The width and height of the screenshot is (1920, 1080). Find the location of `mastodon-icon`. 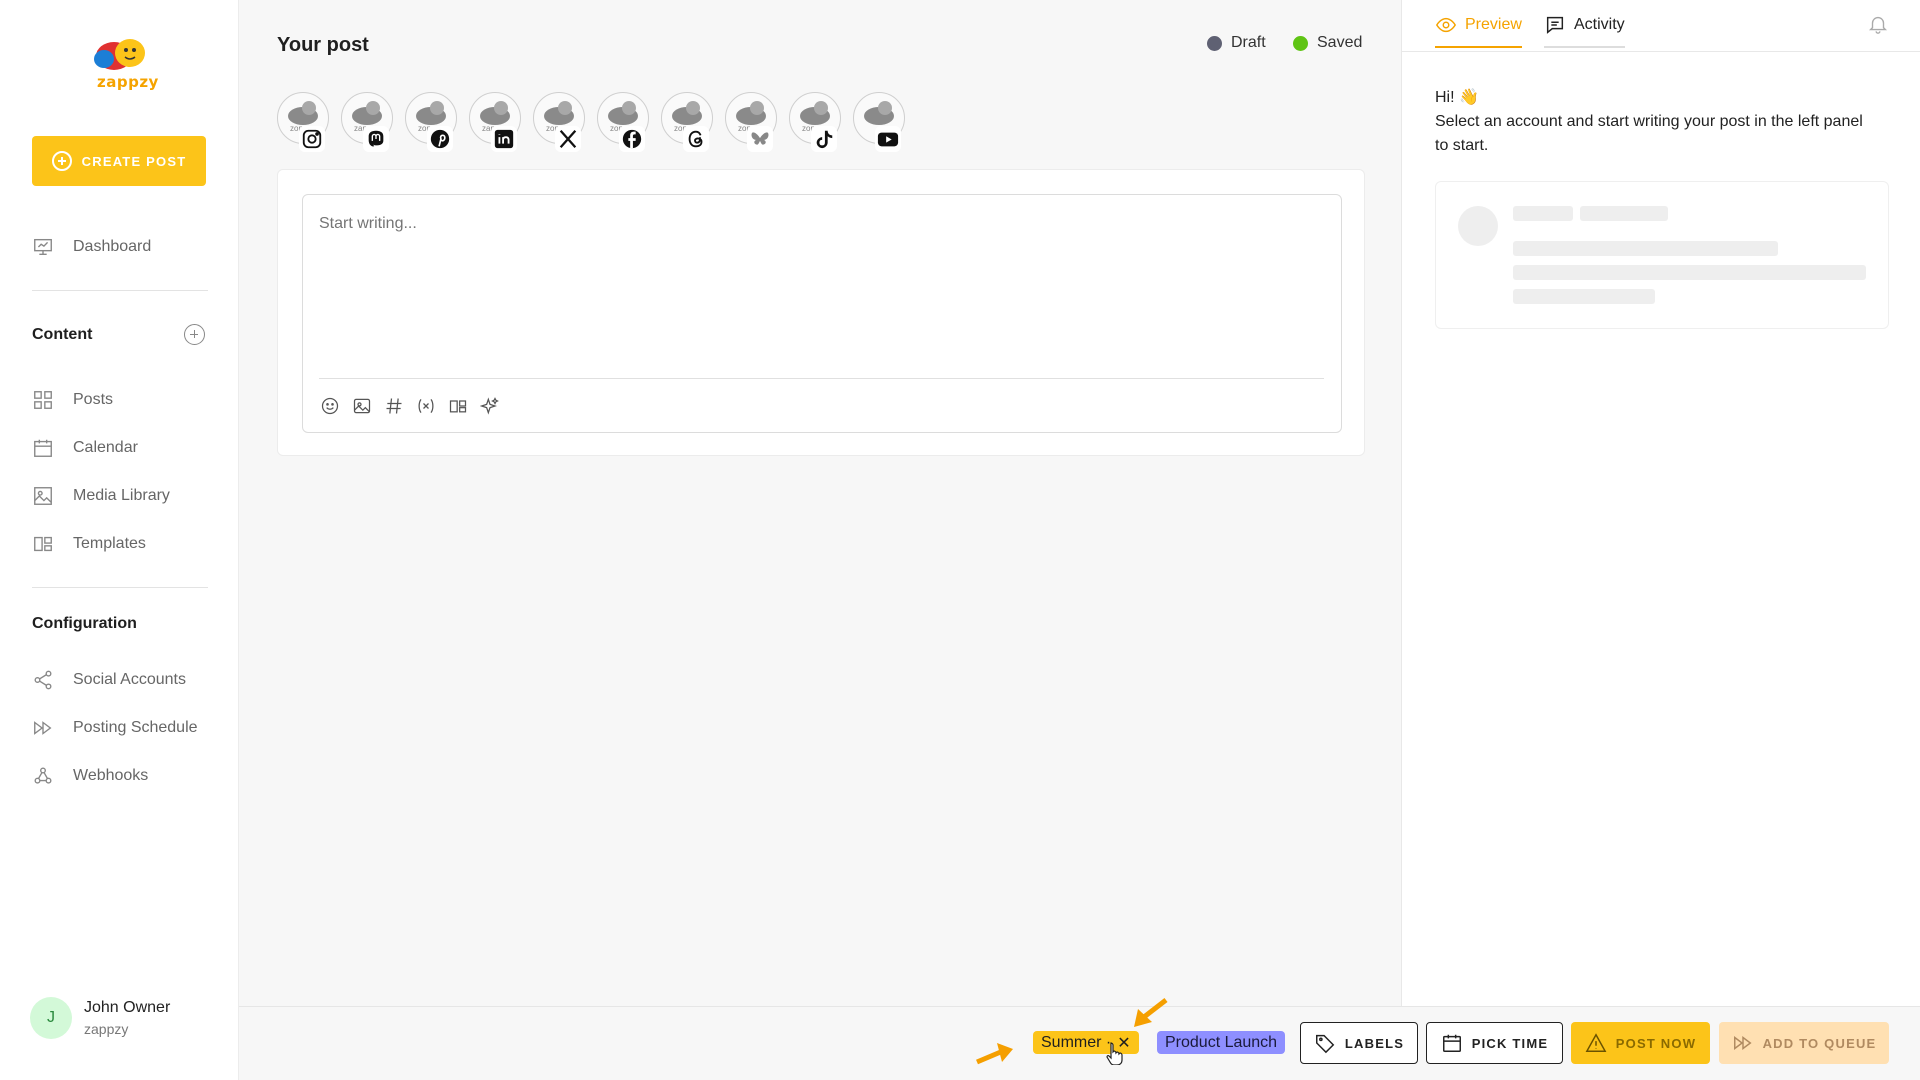

mastodon-icon is located at coordinates (376, 139).